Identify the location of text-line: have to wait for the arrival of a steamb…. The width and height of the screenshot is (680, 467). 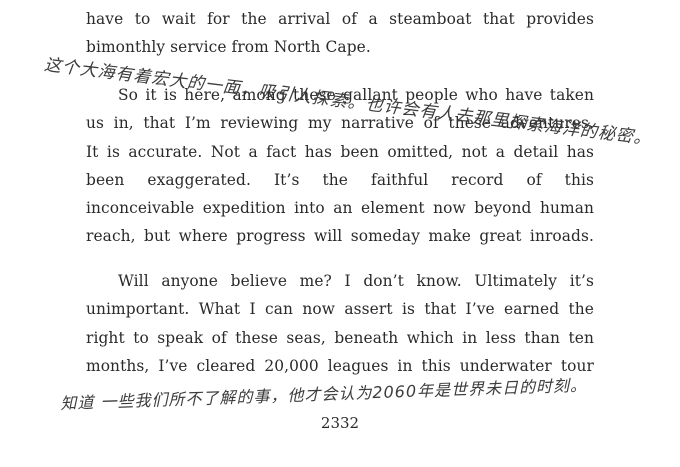
(340, 19).